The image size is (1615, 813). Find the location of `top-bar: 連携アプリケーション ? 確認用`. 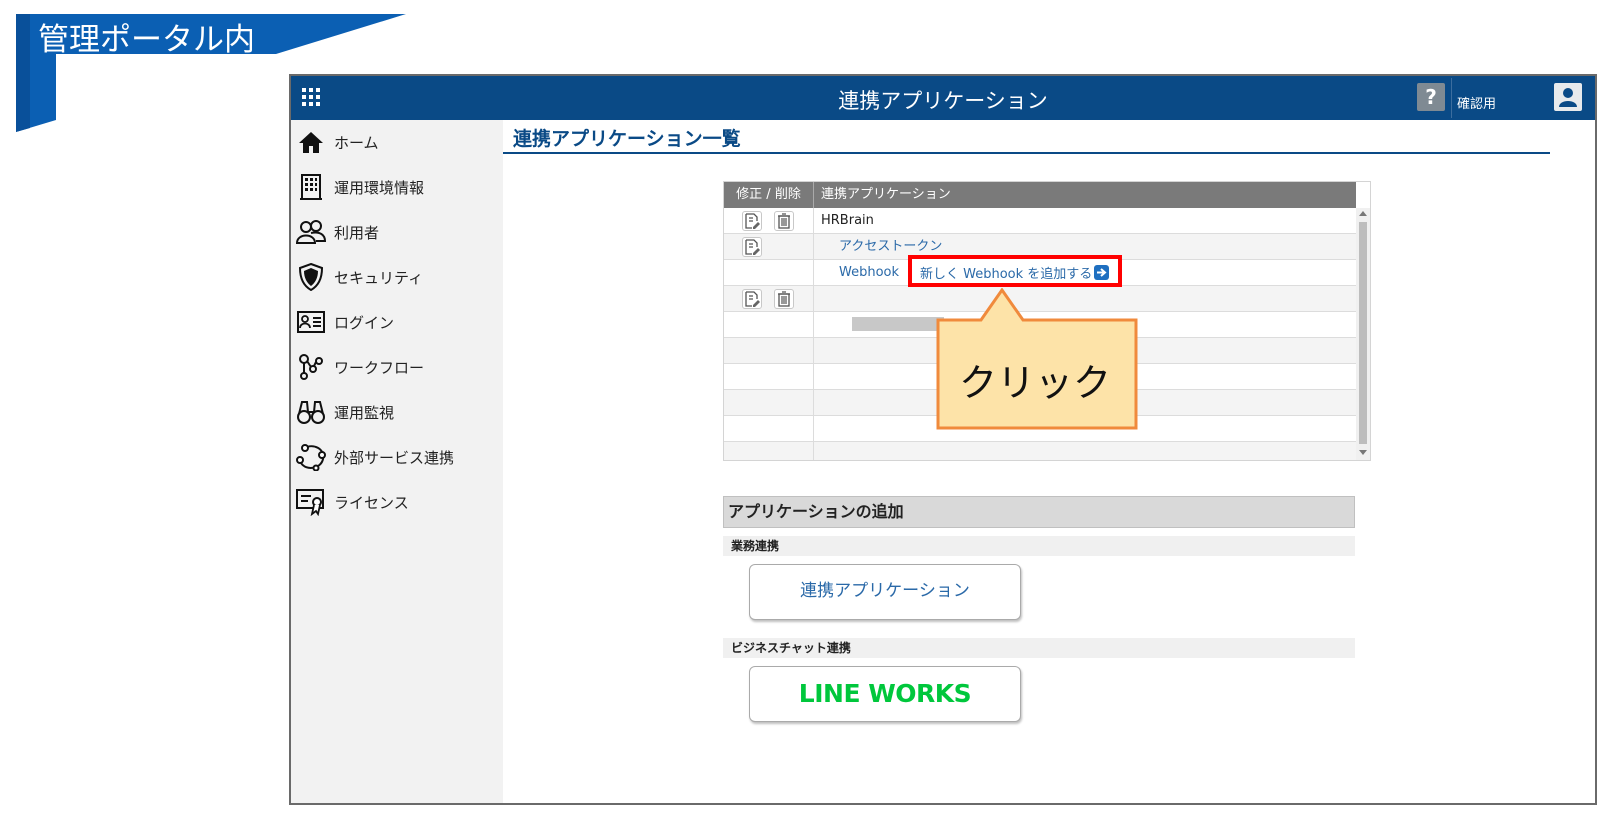

top-bar: 連携アプリケーション ? 確認用 is located at coordinates (943, 98).